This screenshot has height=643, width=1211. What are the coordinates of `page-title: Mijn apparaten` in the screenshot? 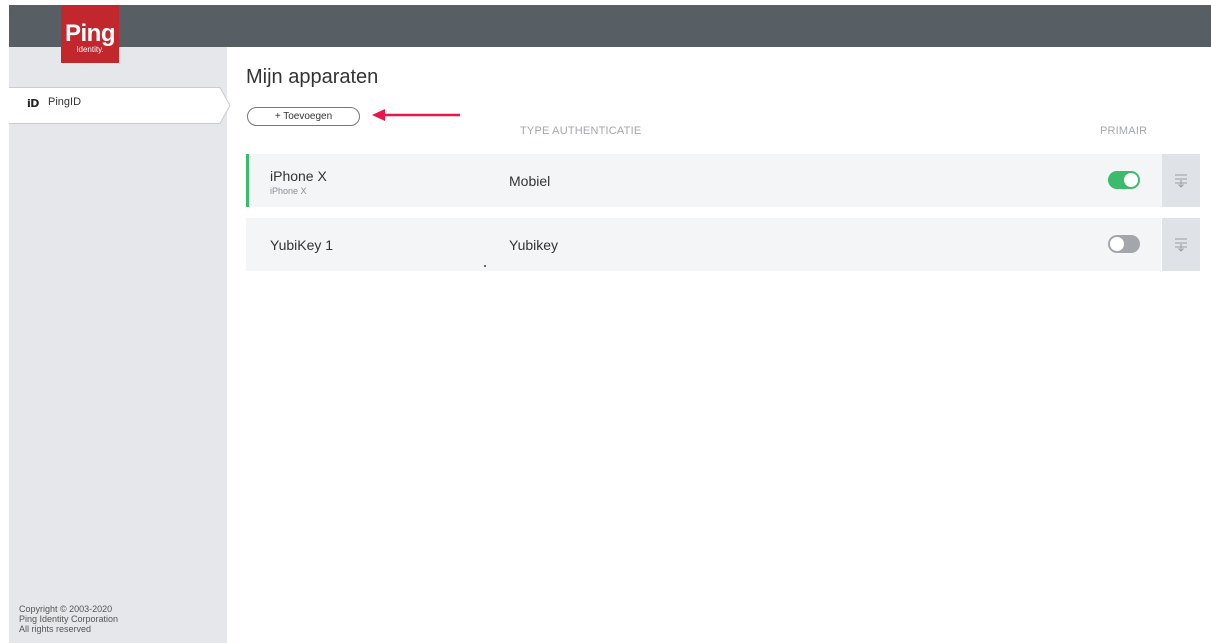 It's located at (312, 77).